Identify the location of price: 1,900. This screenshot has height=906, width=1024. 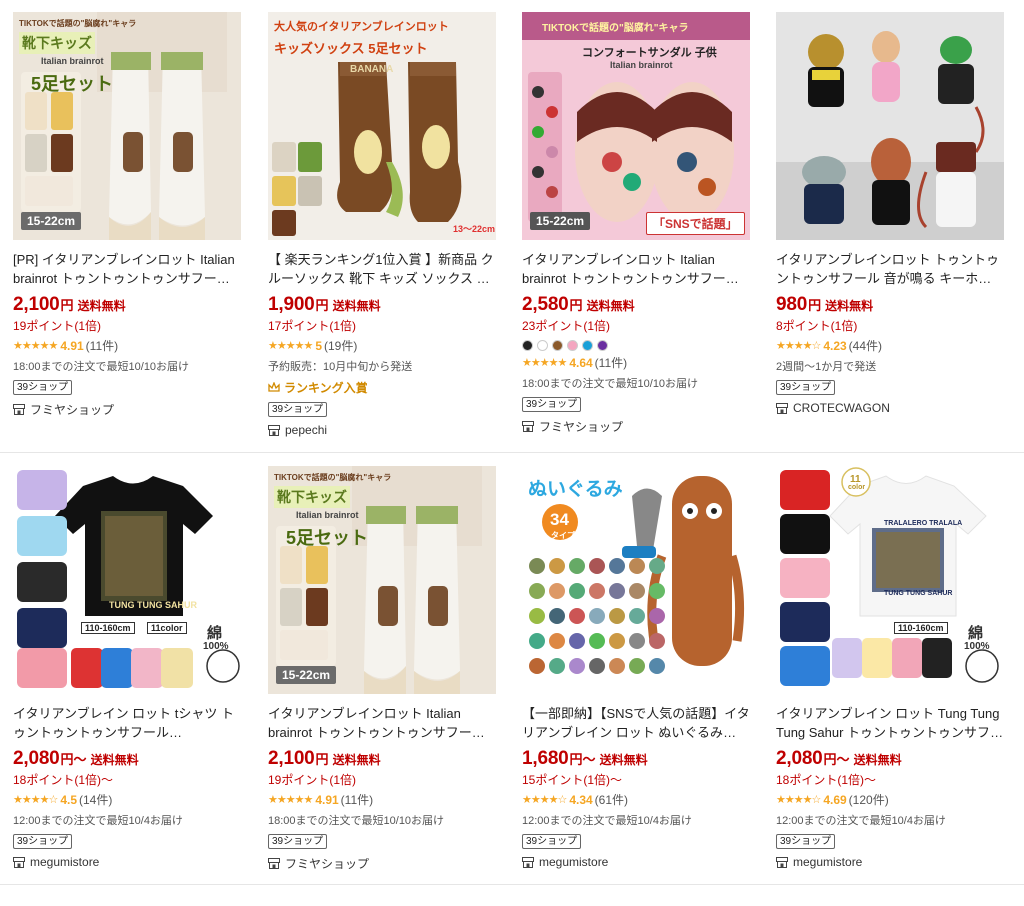
(291, 304).